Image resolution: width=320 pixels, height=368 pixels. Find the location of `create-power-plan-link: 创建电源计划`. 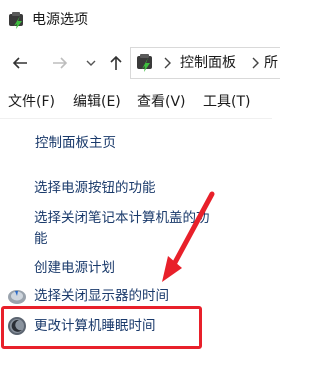

create-power-plan-link: 创建电源计划 is located at coordinates (74, 268).